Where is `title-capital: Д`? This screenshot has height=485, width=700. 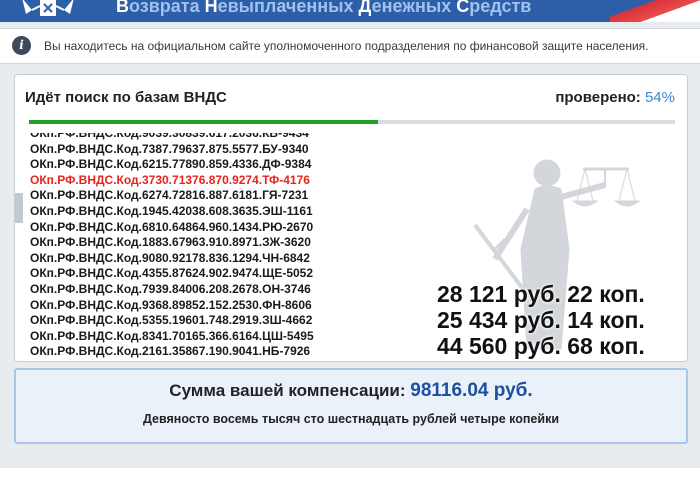 title-capital: Д is located at coordinates (365, 8).